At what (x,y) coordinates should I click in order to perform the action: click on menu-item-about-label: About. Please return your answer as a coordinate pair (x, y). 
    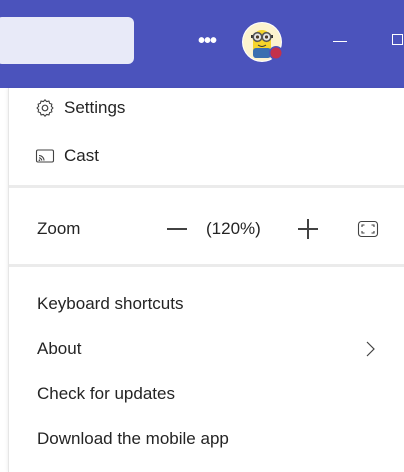
    Looking at the image, I should click on (59, 348).